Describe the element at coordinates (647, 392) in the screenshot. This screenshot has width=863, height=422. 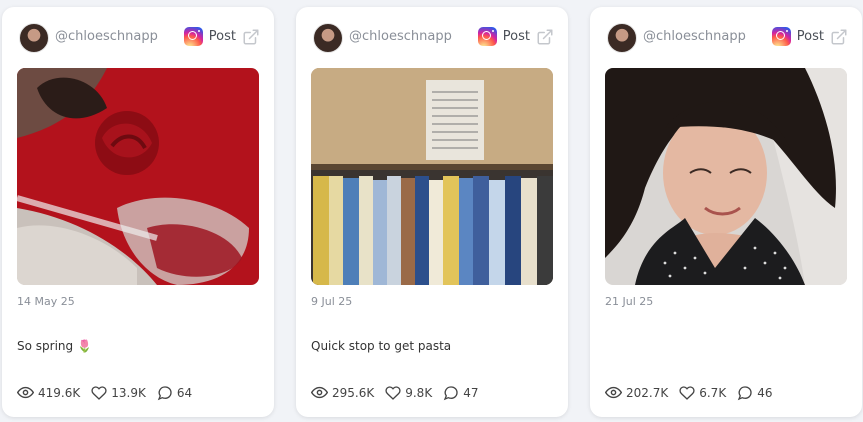
I see `views-count: 202.7K` at that location.